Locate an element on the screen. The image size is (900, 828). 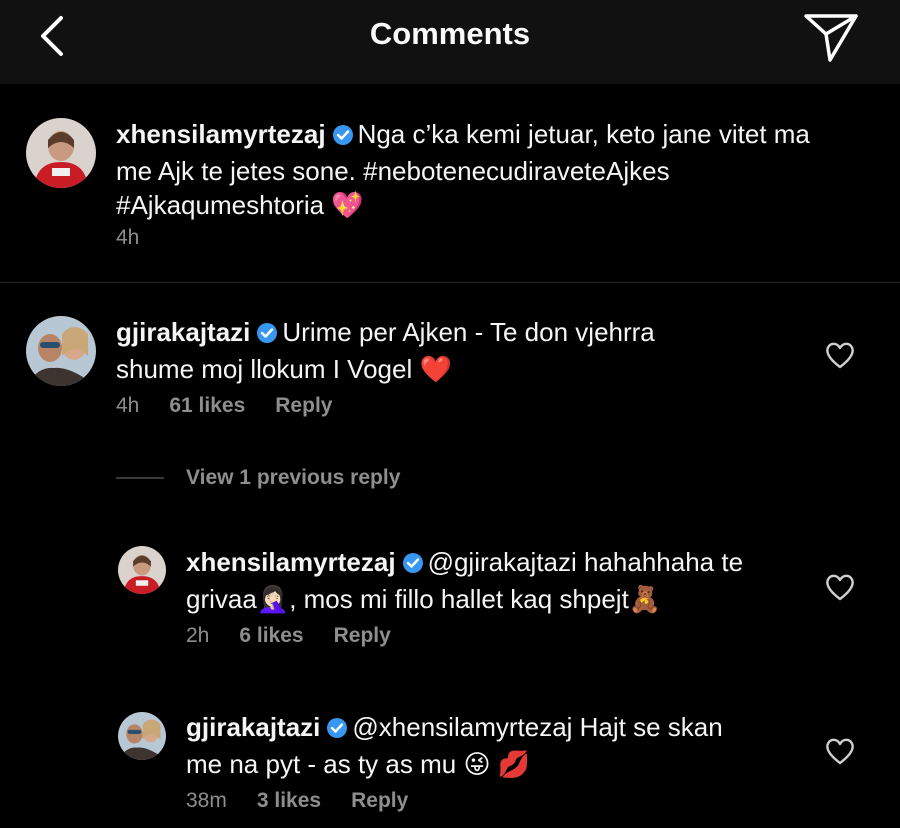
reply-mention-text: @gjirakajtazi hahahhaha te is located at coordinates (586, 562).